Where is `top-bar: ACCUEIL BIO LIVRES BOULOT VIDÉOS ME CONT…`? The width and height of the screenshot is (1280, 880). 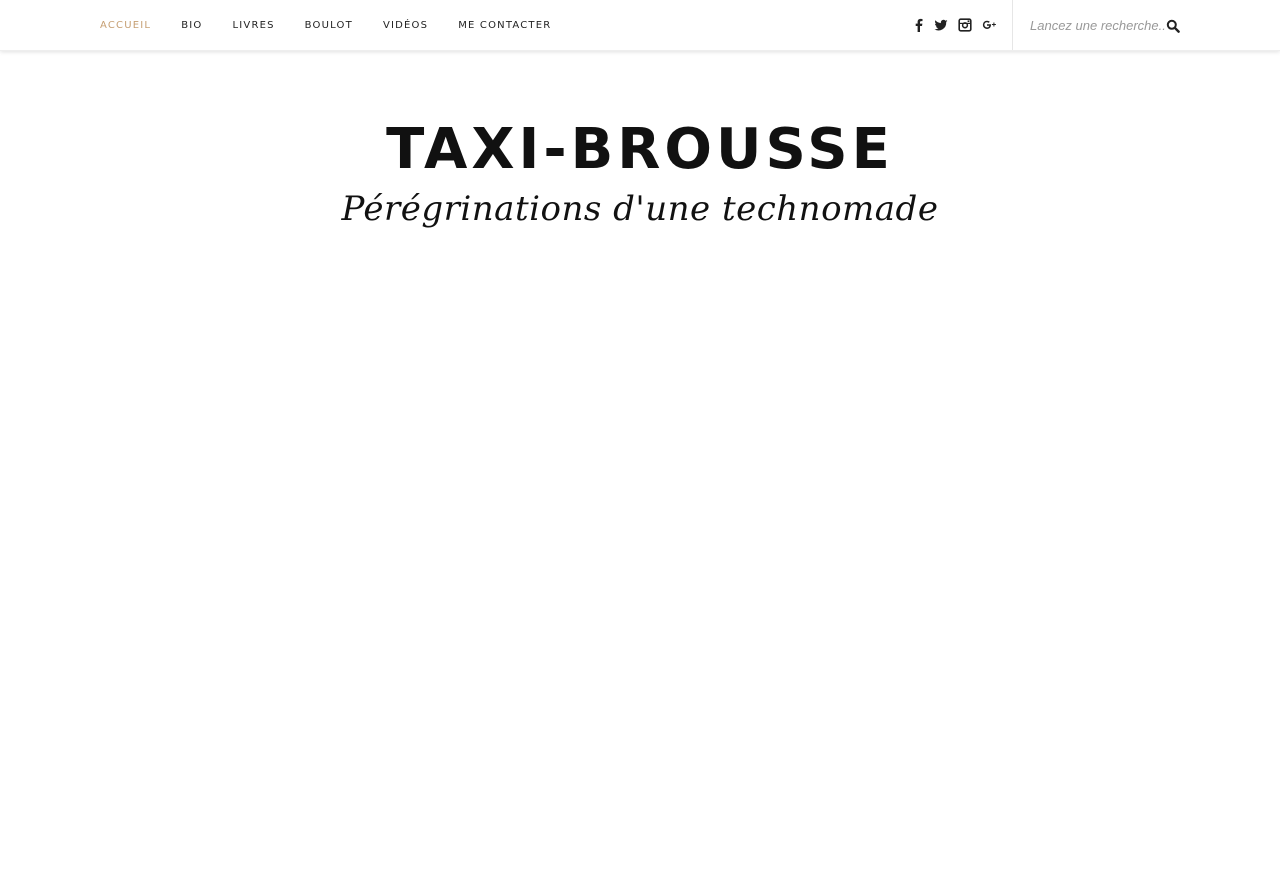
top-bar: ACCUEIL BIO LIVRES BOULOT VIDÉOS ME CONT… is located at coordinates (640, 25).